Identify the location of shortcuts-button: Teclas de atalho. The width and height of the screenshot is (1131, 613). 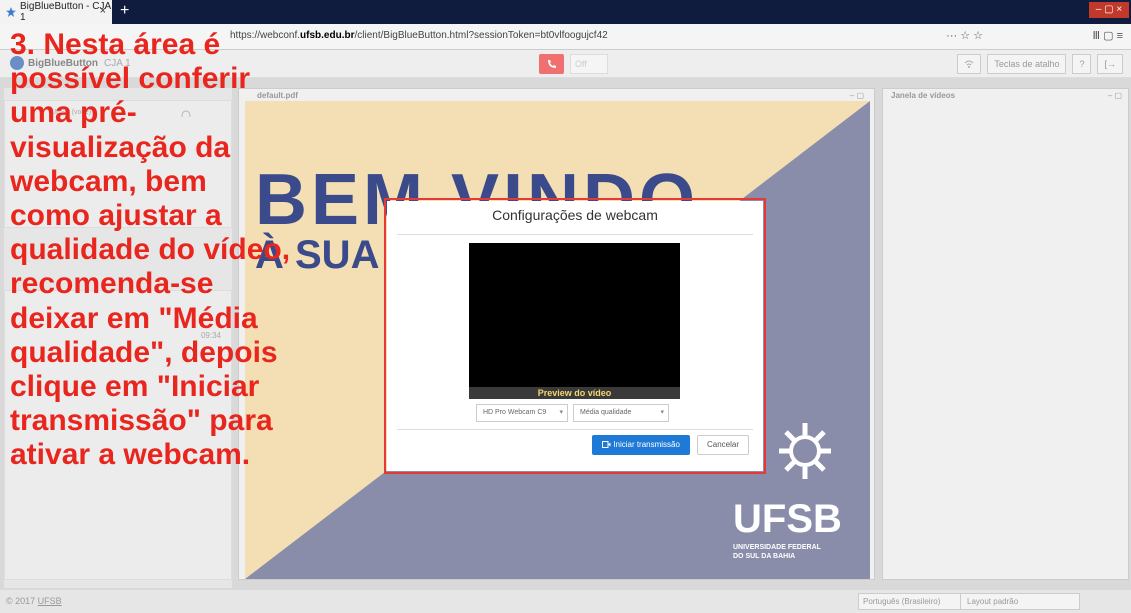
(1027, 64).